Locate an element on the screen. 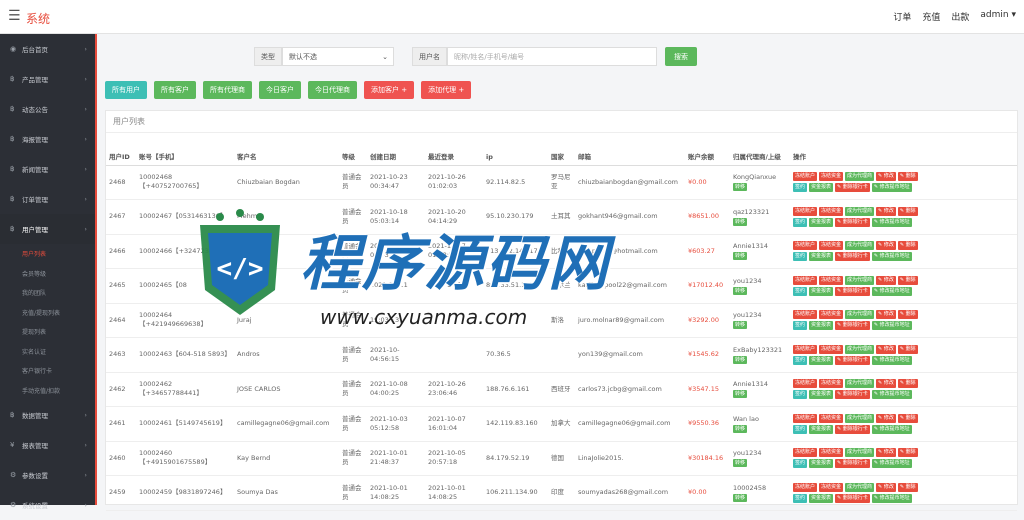  sidebar-item: ฿ 动态公告 › is located at coordinates (48, 109).